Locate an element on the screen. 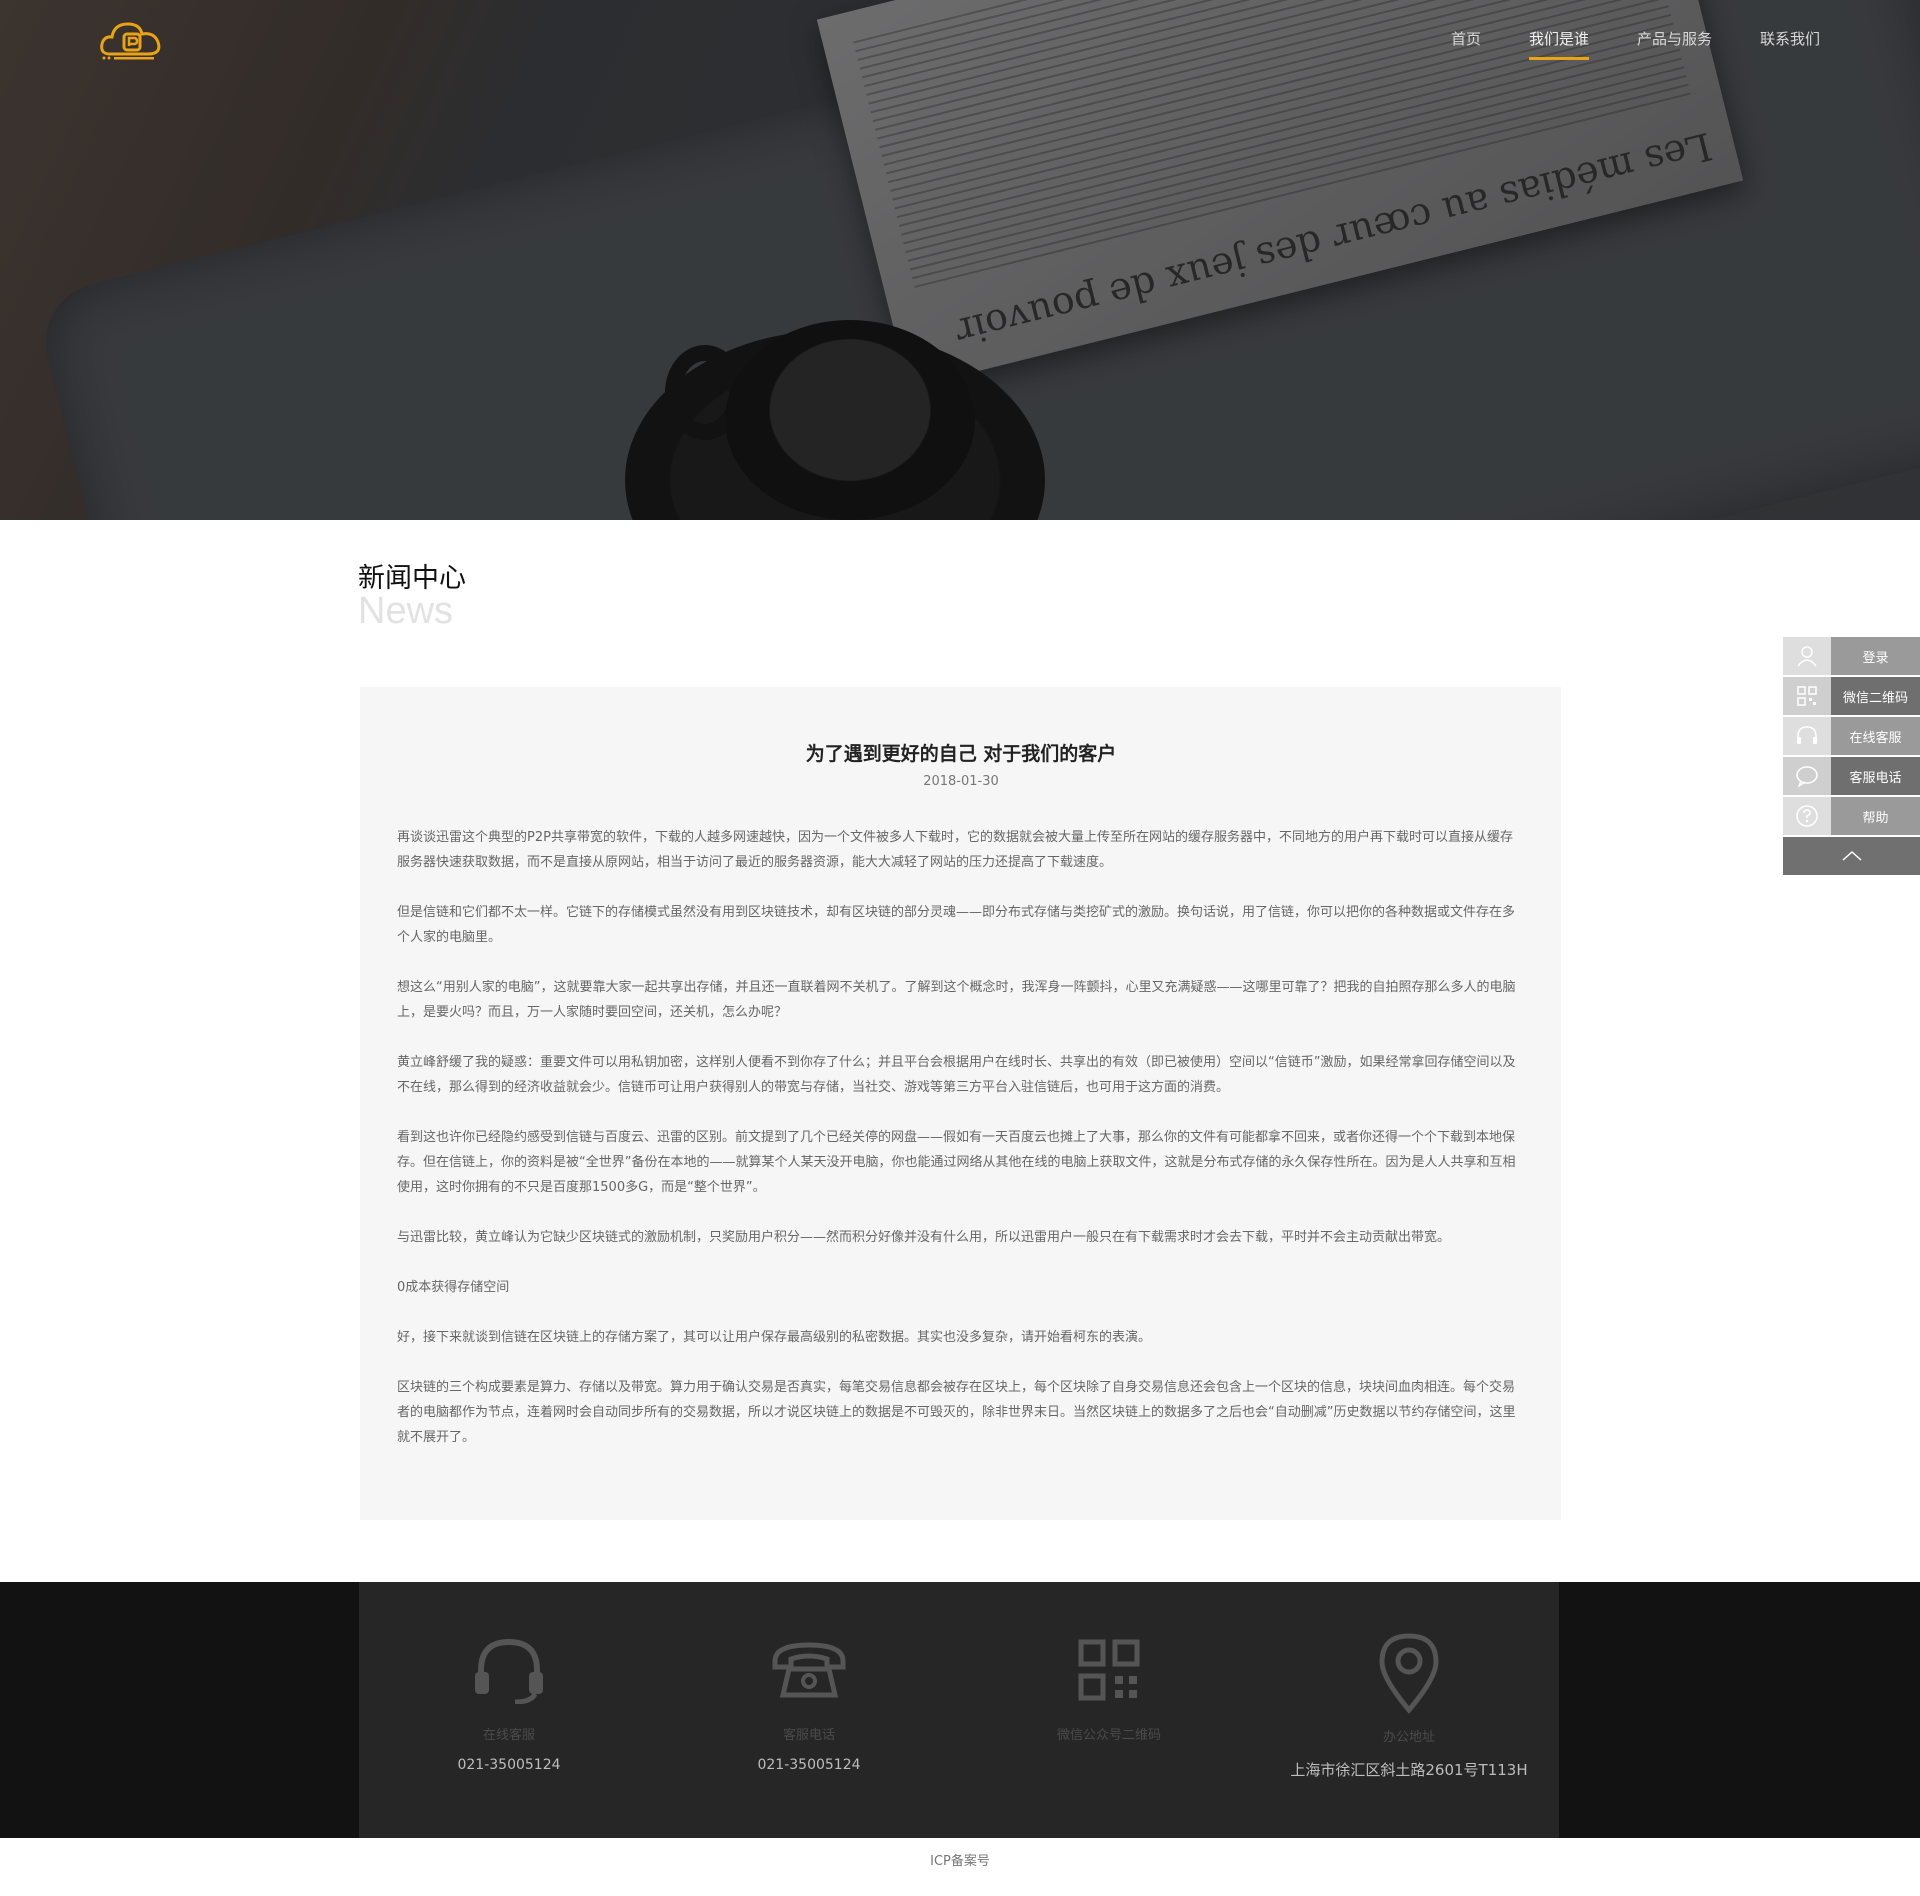 This screenshot has height=1896, width=1920. sidebar-label: 客服电话 is located at coordinates (1875, 776).